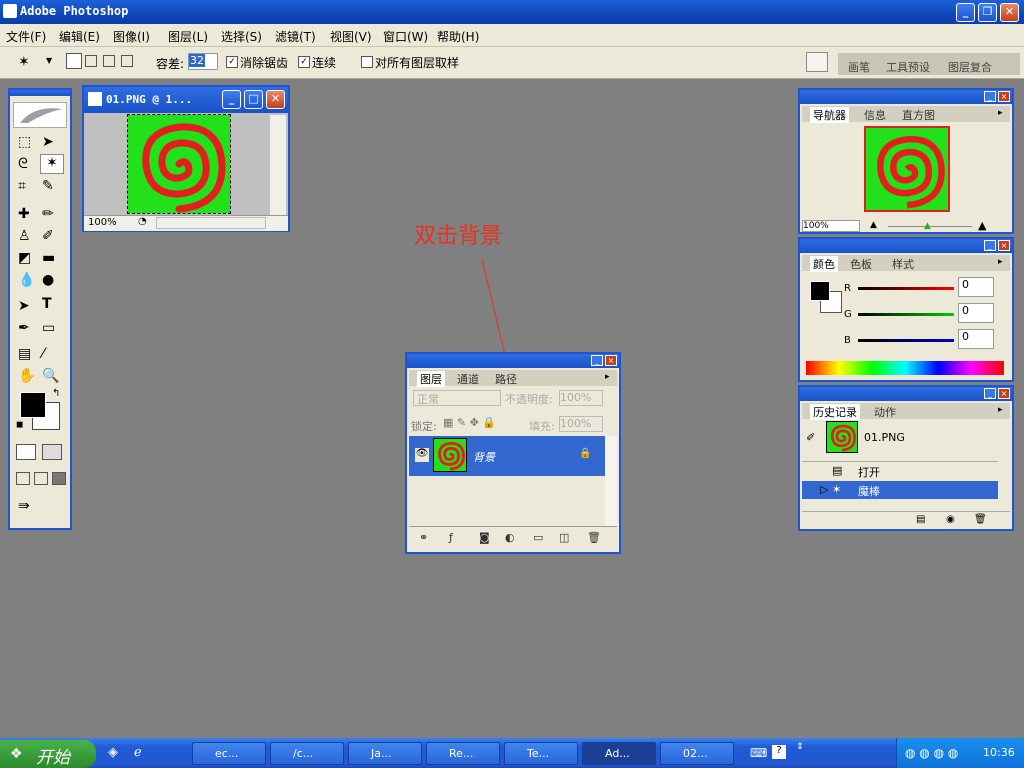 The height and width of the screenshot is (768, 1024). What do you see at coordinates (109, 61) in the screenshot?
I see `subtract-selection-icon` at bounding box center [109, 61].